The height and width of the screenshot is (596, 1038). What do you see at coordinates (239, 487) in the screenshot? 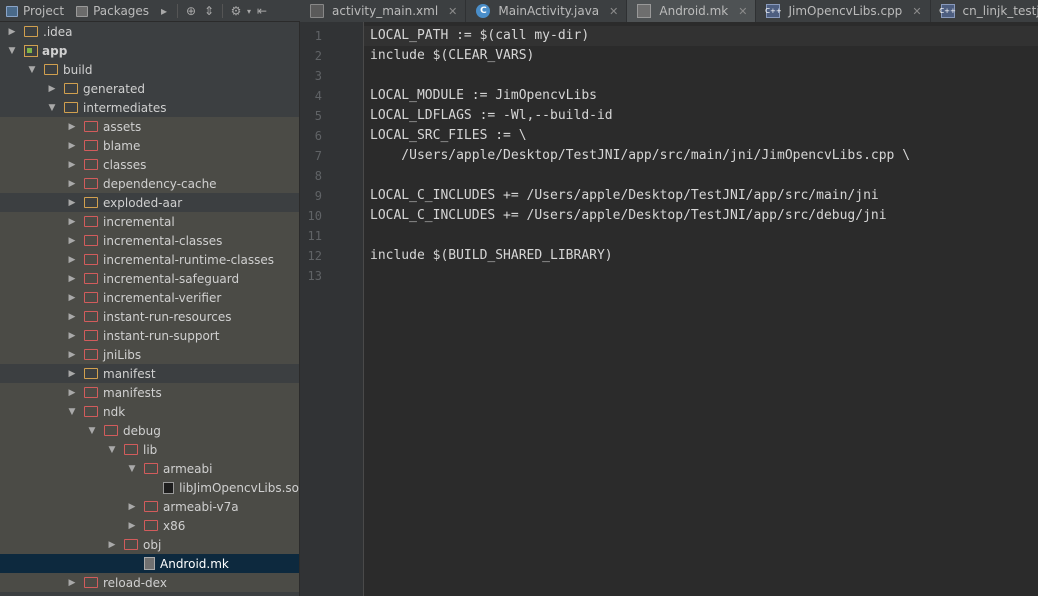
I see `tree-item-label: libJimOpencvLibs.so` at bounding box center [239, 487].